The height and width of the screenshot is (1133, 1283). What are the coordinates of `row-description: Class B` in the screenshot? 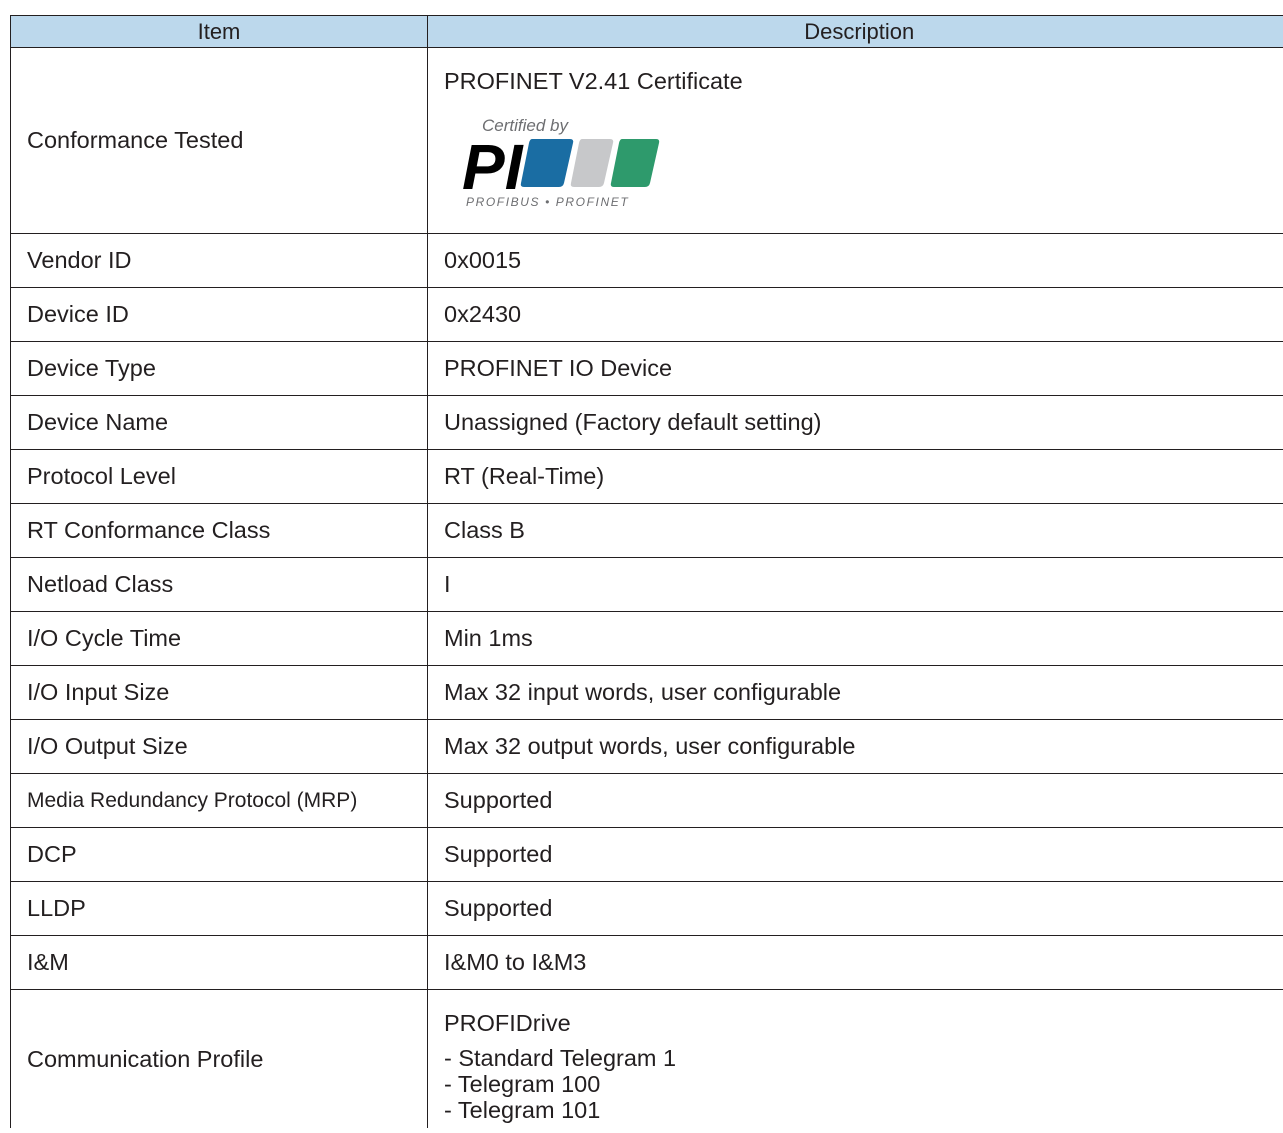 It's located at (855, 530).